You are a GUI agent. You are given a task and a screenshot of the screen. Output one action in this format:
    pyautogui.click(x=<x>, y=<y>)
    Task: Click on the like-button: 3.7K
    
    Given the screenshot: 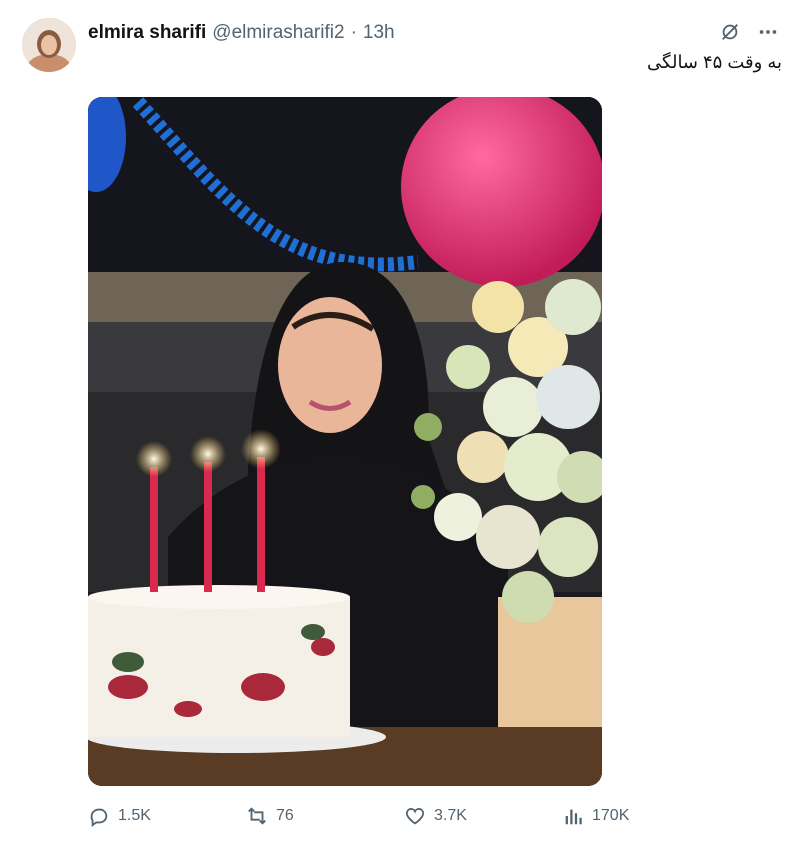 What is the action you would take?
    pyautogui.click(x=435, y=816)
    